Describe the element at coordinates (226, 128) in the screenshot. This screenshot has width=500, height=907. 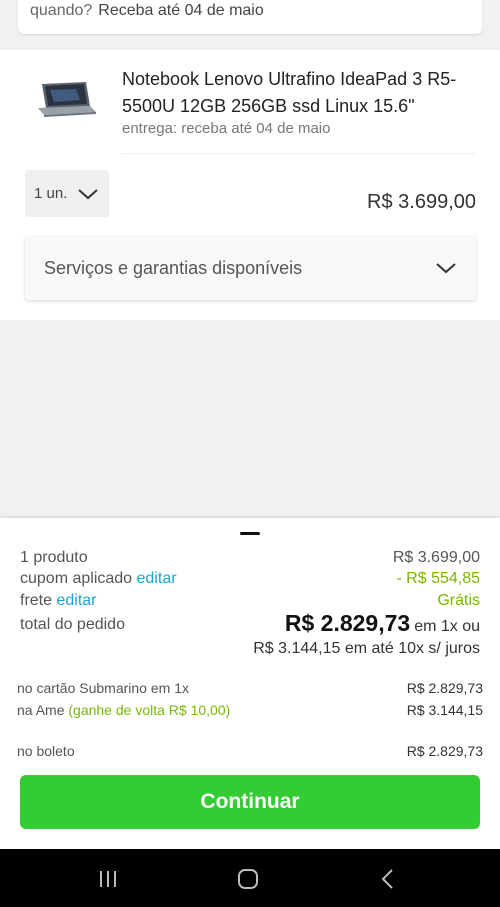
I see `product-delivery: entrega: receba até 04 de maio` at that location.